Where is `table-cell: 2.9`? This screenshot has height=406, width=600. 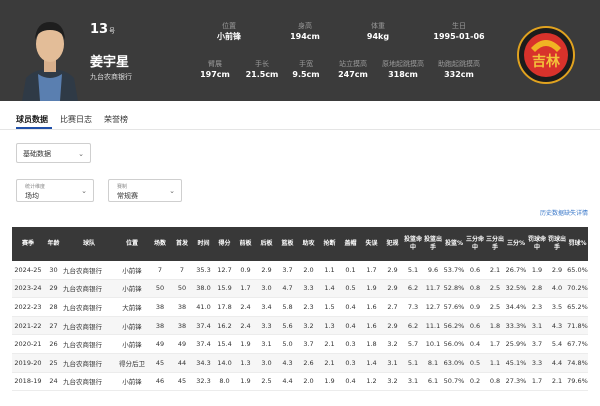
table-cell: 2.9 is located at coordinates (266, 270).